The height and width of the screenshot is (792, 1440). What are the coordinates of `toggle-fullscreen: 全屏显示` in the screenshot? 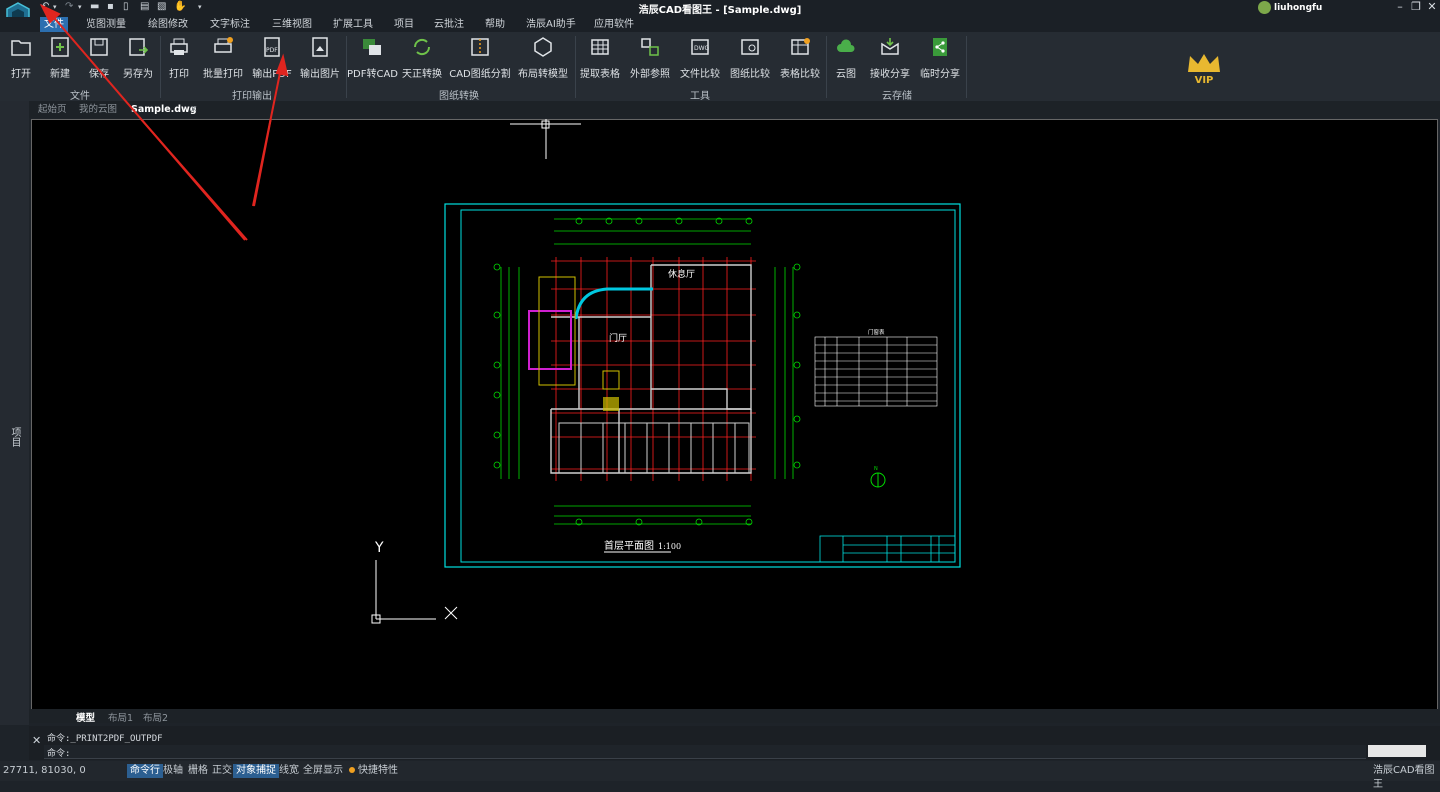 It's located at (323, 771).